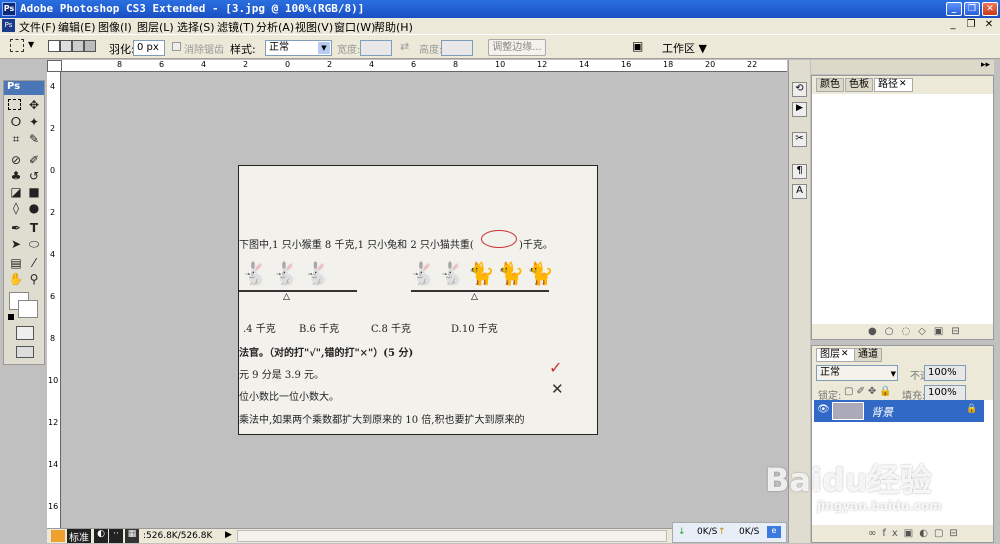 This screenshot has width=1000, height=544. What do you see at coordinates (132, 536) in the screenshot?
I see `grid-icon: ▦` at bounding box center [132, 536].